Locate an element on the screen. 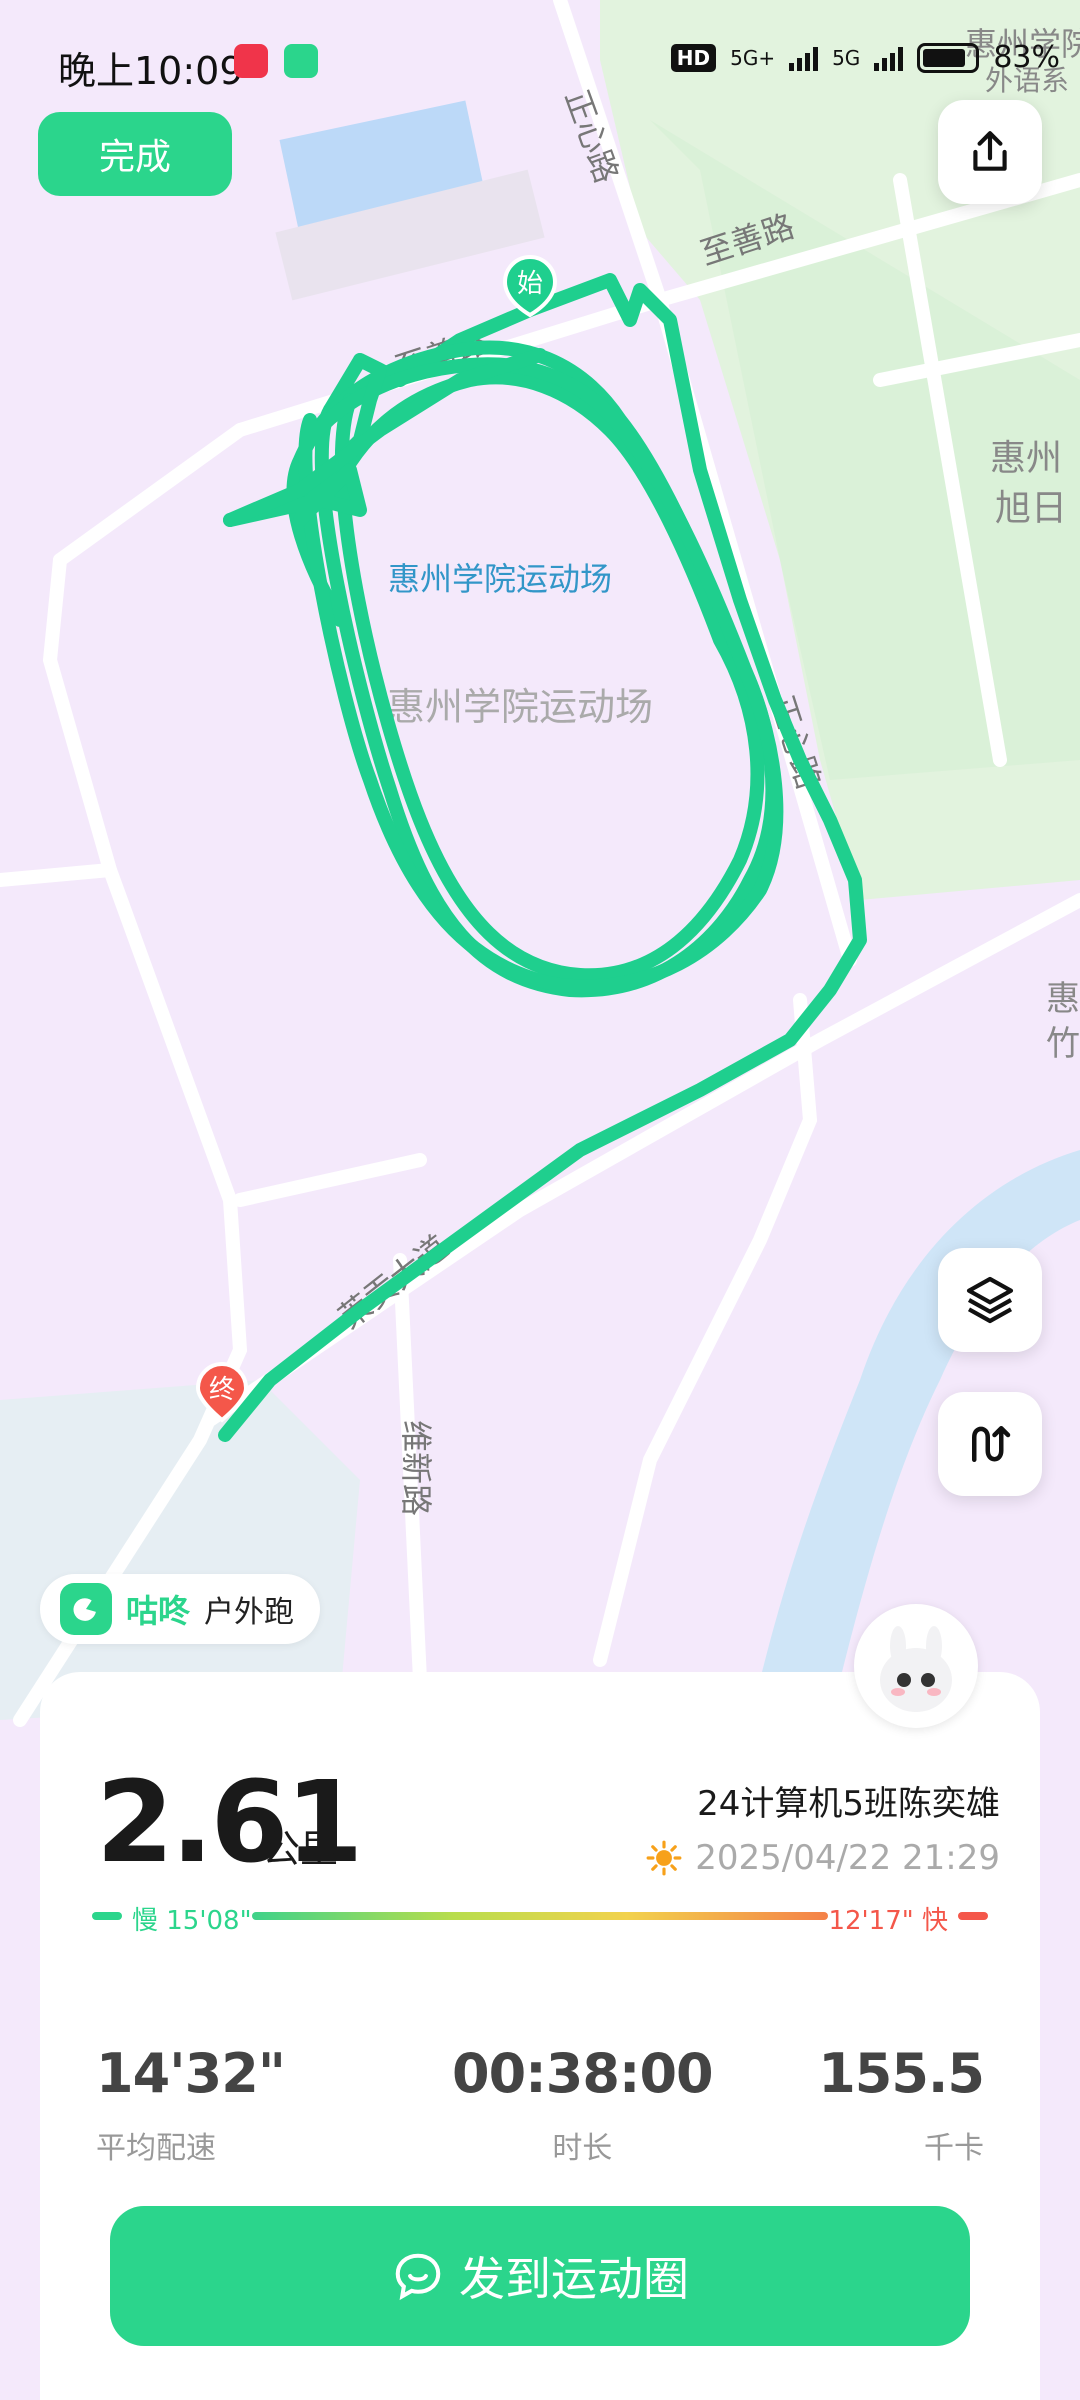  campus-label: 惠 is located at coordinates (1063, 999).